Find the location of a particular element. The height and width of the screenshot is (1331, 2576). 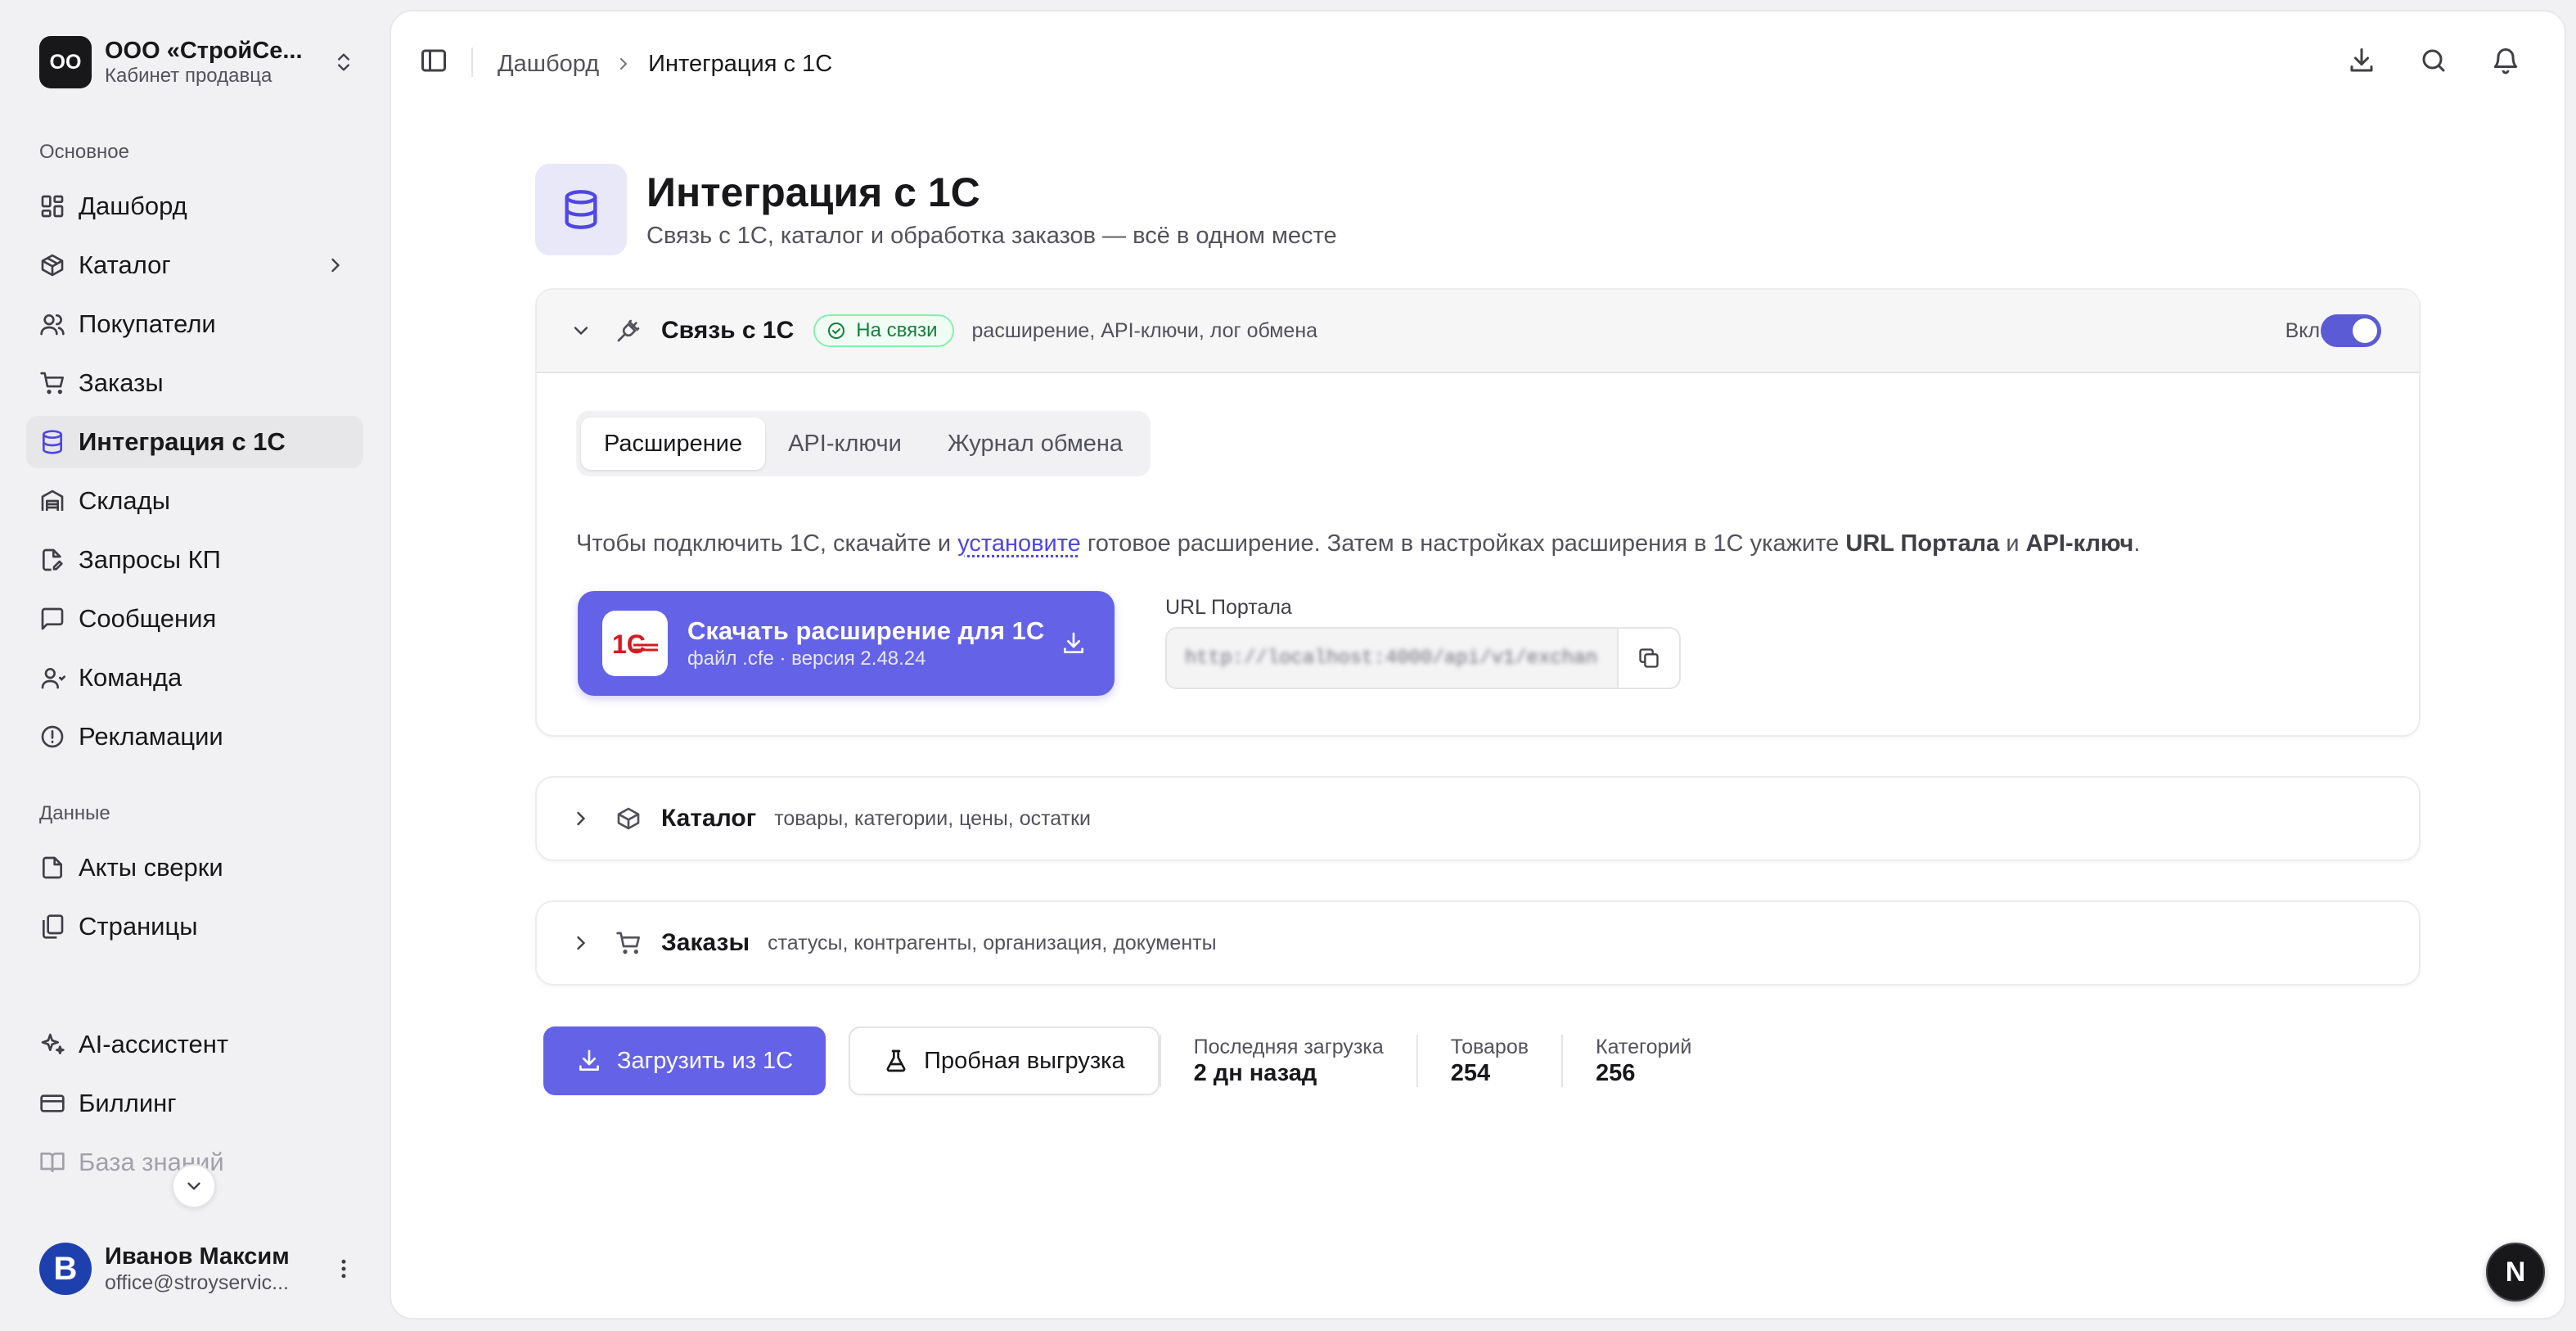

stat-value: 2 дн назад is located at coordinates (1255, 1073).